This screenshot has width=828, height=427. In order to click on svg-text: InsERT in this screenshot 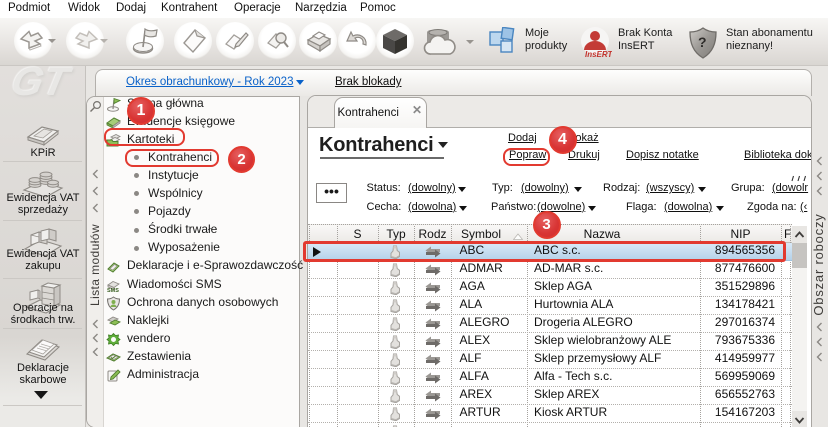, I will do `click(598, 54)`.